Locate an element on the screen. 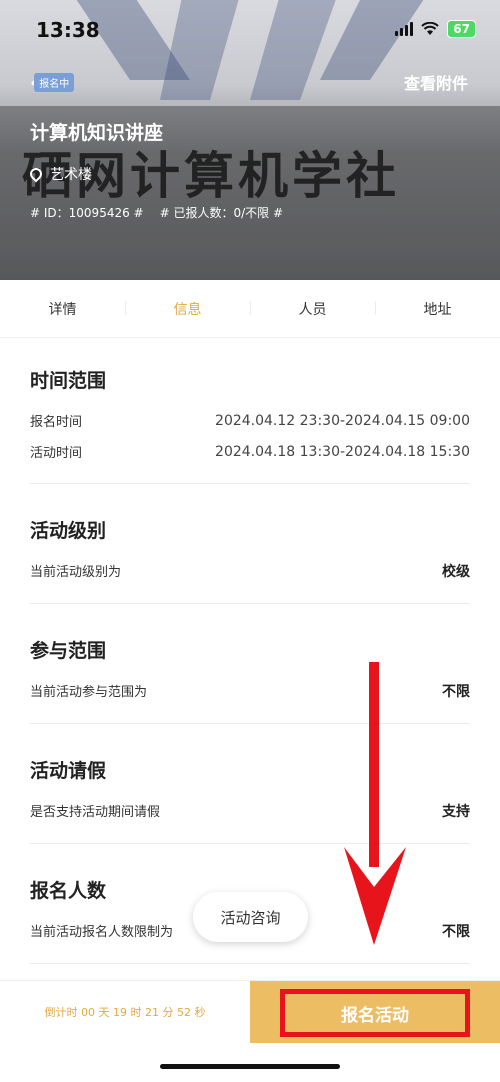 The height and width of the screenshot is (1082, 500). consult-button: 活动咨询 is located at coordinates (250, 917).